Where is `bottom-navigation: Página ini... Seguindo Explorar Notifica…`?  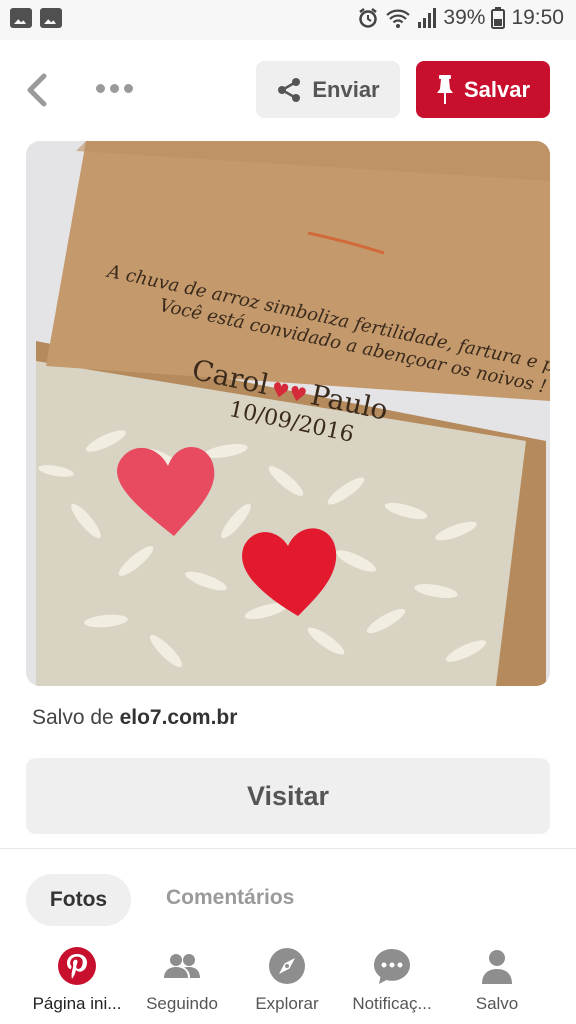
bottom-navigation: Página ini... Seguindo Explorar Notifica… is located at coordinates (288, 981).